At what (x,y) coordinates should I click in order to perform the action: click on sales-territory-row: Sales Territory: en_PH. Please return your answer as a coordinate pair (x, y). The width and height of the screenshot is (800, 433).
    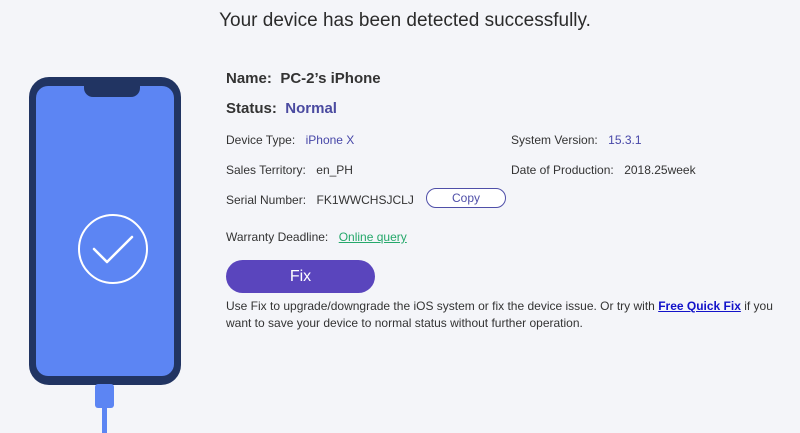
    Looking at the image, I should click on (289, 170).